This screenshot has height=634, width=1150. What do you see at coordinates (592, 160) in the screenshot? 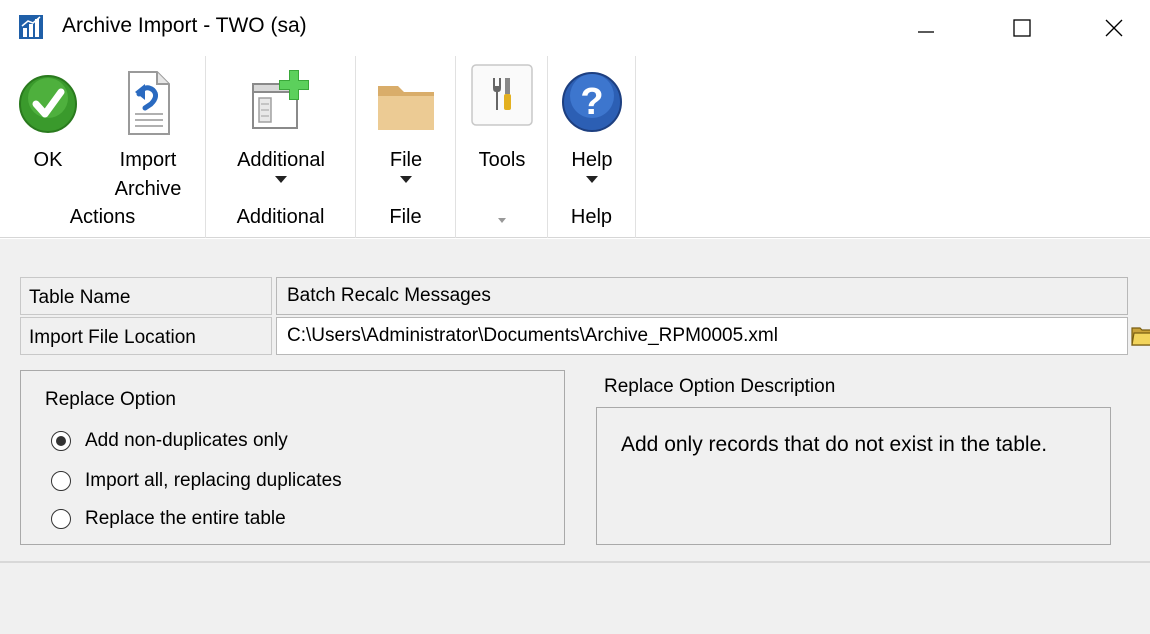
I see `help-label: Help` at bounding box center [592, 160].